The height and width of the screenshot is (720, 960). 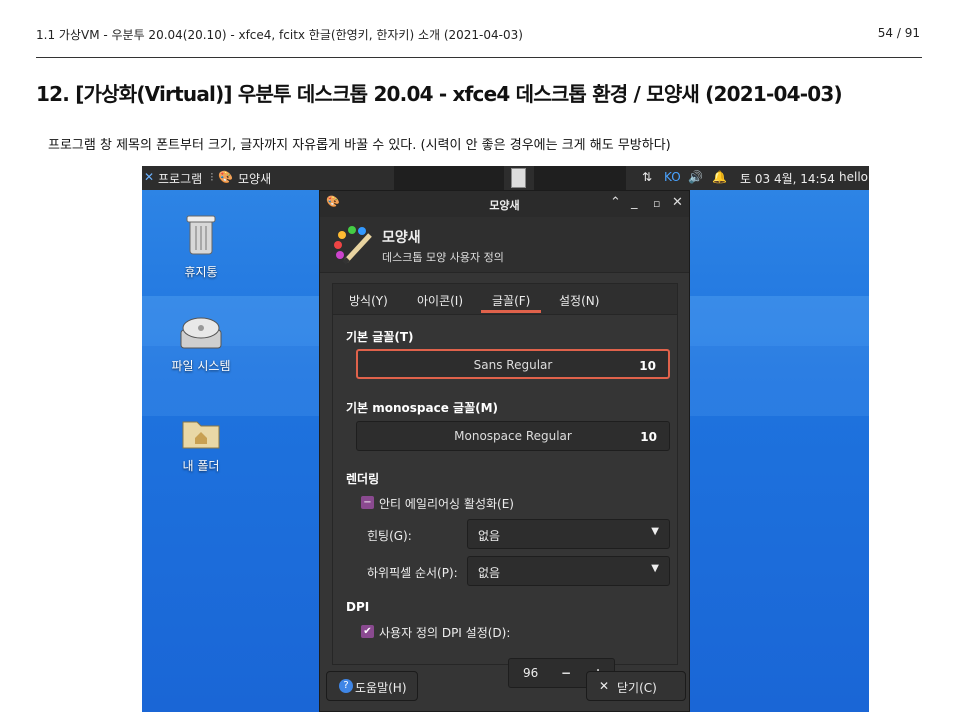 What do you see at coordinates (566, 673) in the screenshot?
I see `dpi-decrement-button: −` at bounding box center [566, 673].